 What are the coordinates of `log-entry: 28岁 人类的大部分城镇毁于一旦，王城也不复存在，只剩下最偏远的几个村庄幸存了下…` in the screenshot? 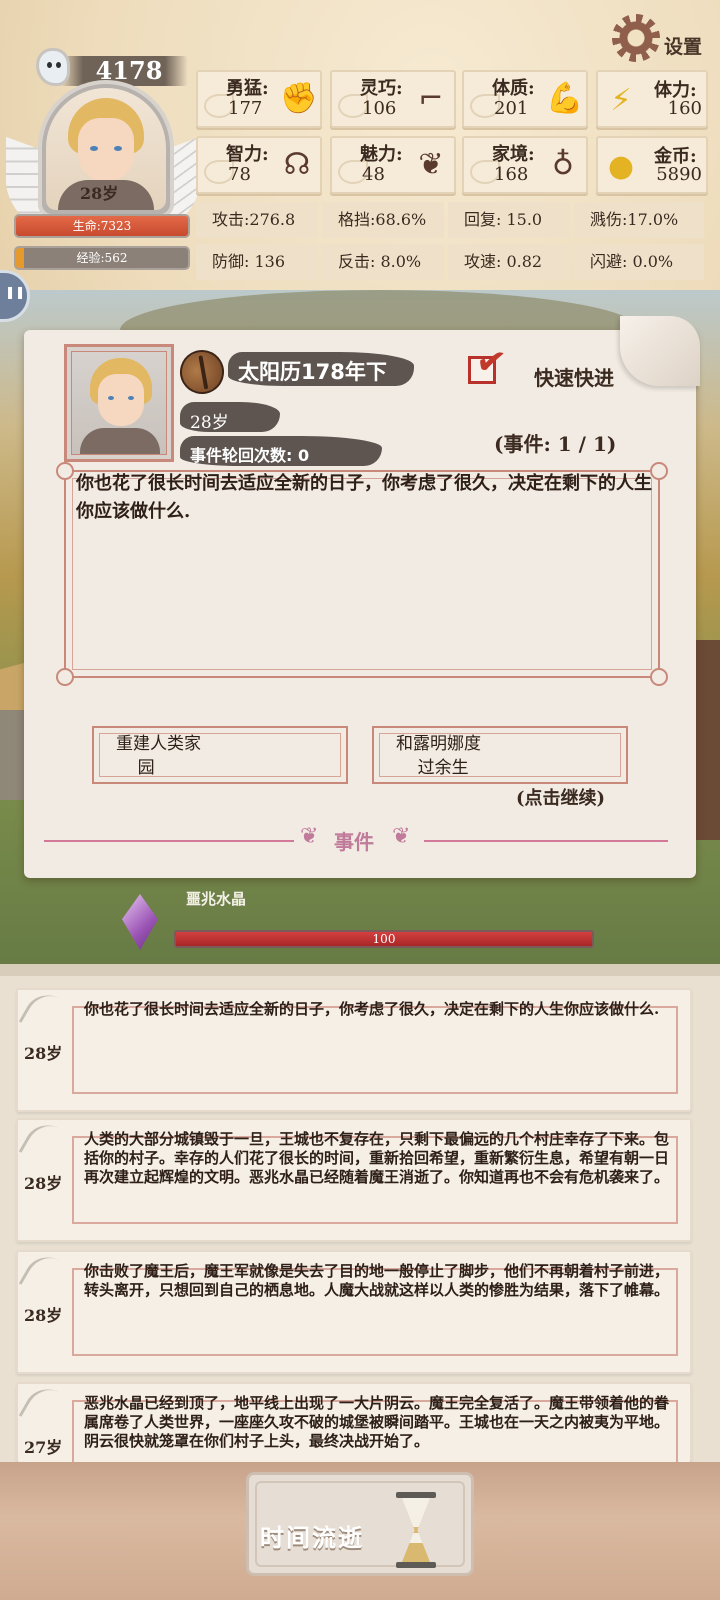 It's located at (354, 1179).